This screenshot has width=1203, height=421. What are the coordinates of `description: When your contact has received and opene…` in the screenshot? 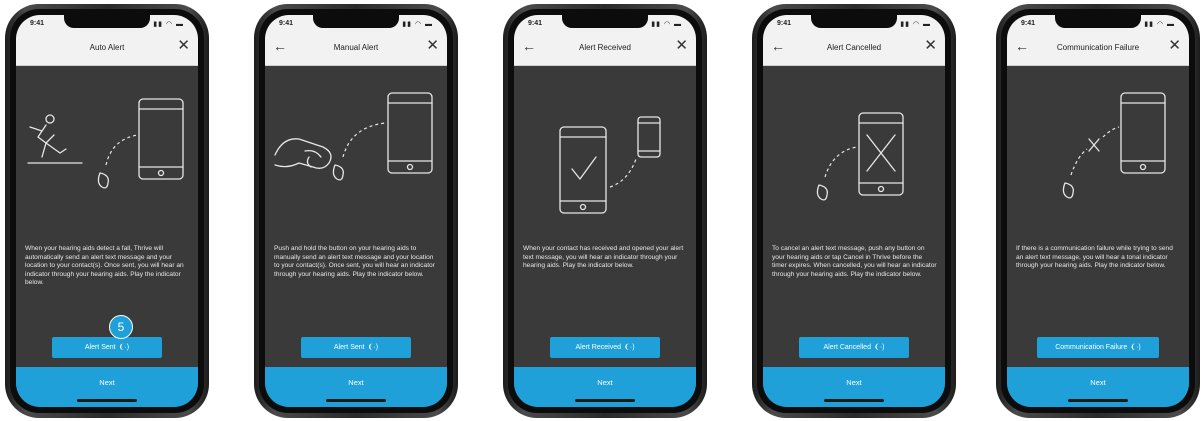 It's located at (603, 257).